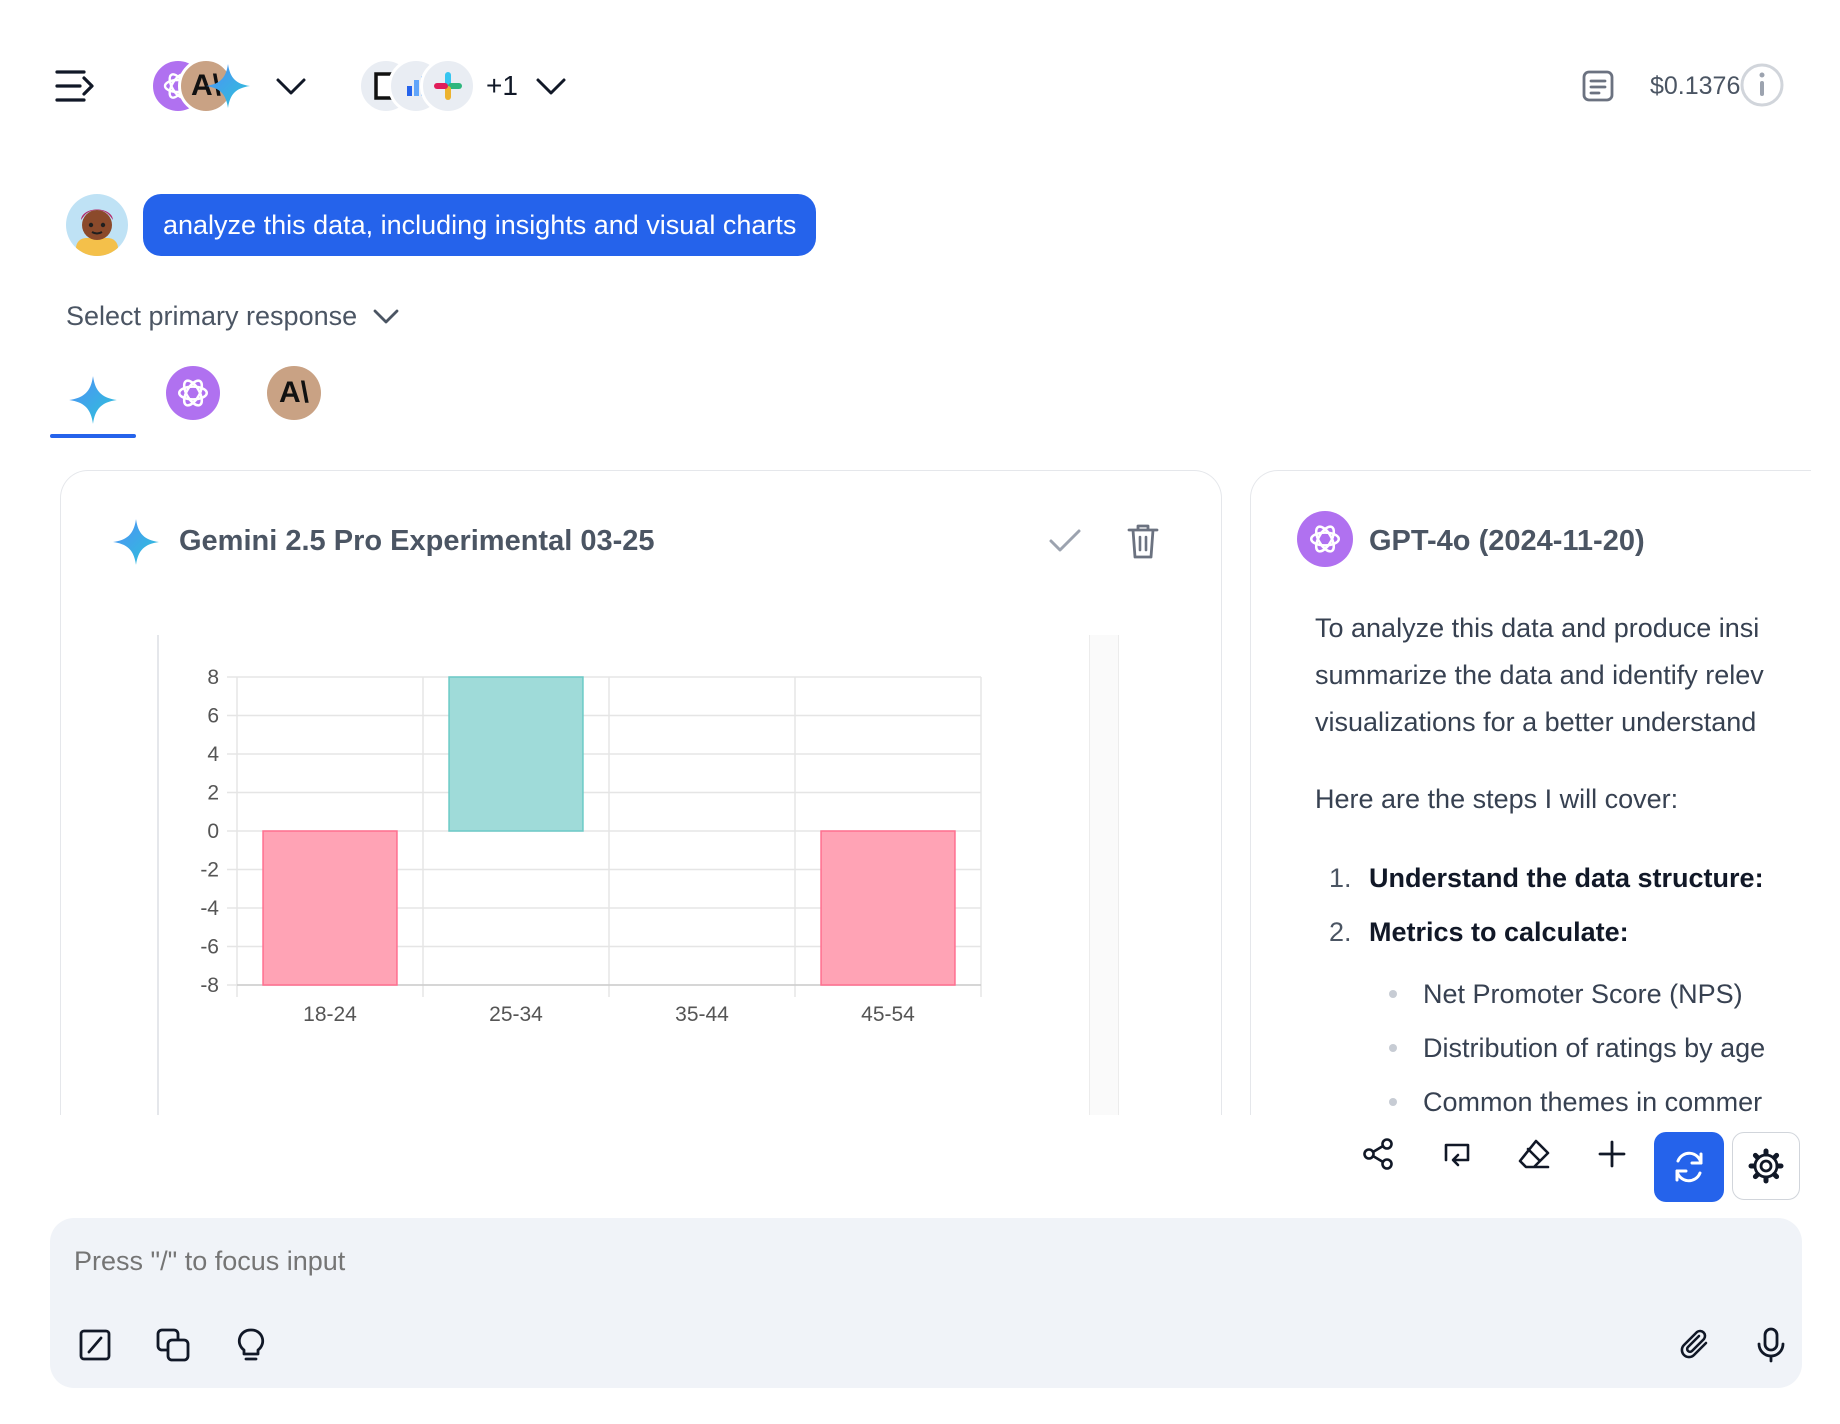 The width and height of the screenshot is (1840, 1424). What do you see at coordinates (448, 86) in the screenshot?
I see `slack-icon` at bounding box center [448, 86].